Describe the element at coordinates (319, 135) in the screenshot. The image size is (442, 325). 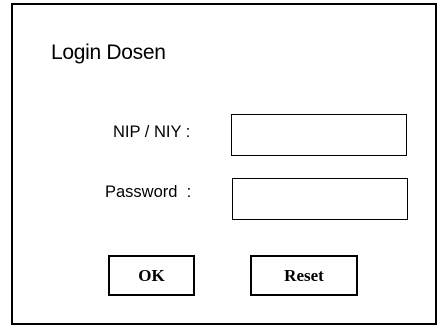
I see `nip-input` at that location.